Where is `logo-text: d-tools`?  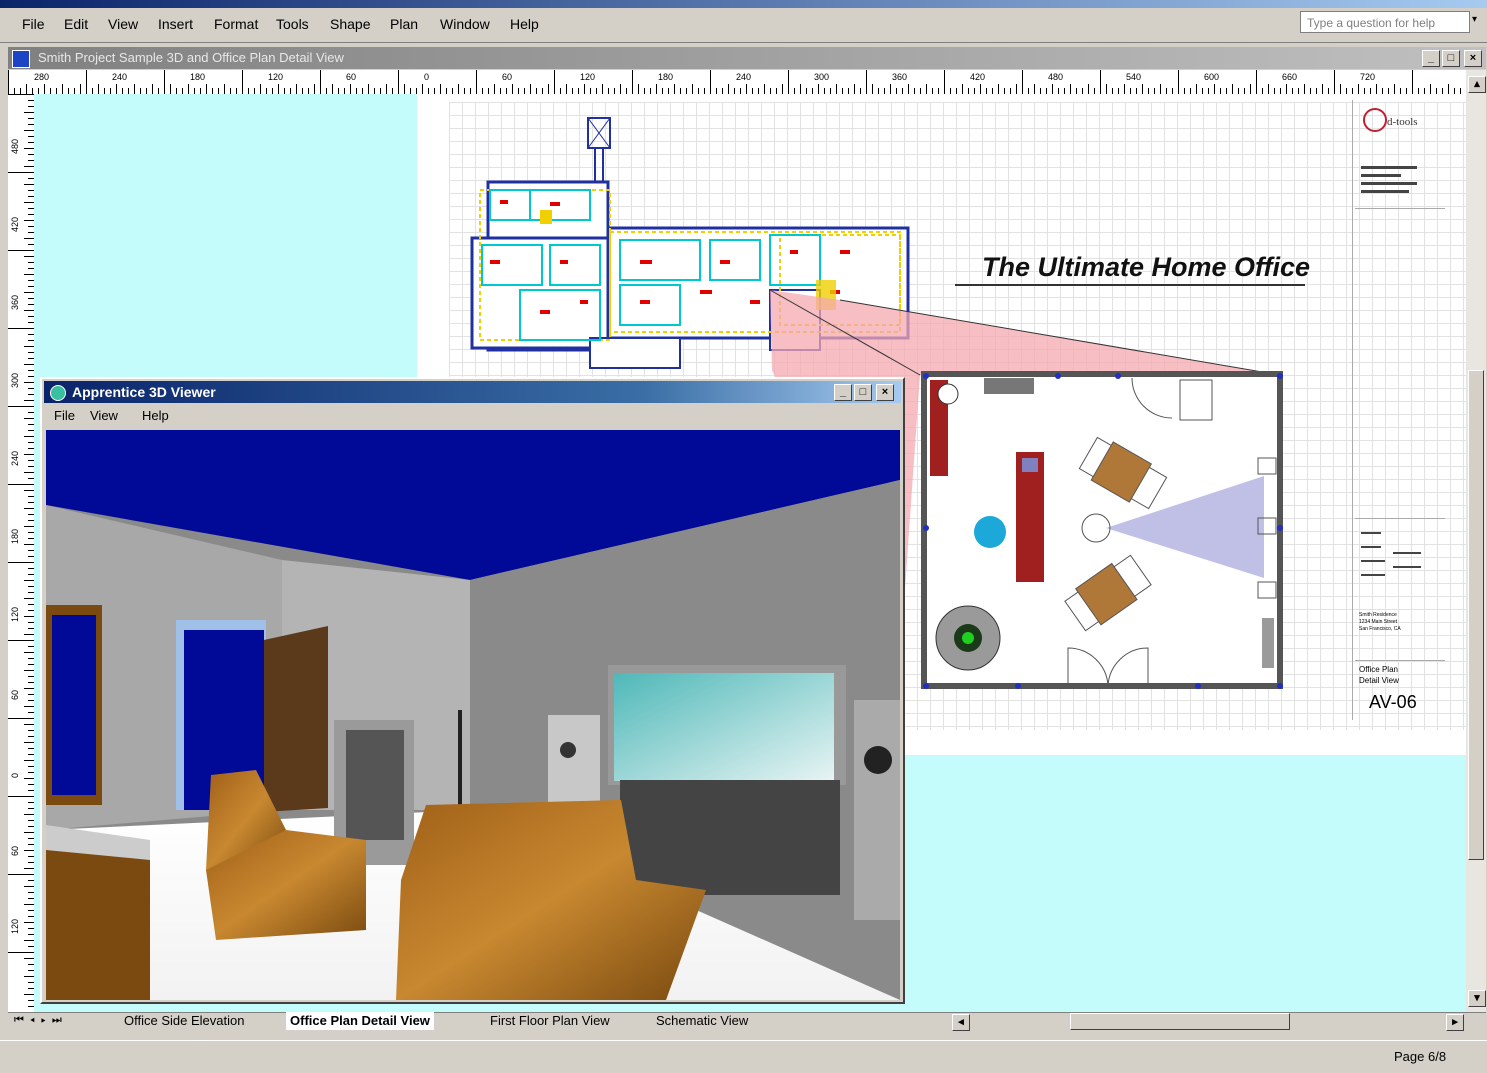 logo-text: d-tools is located at coordinates (1402, 122).